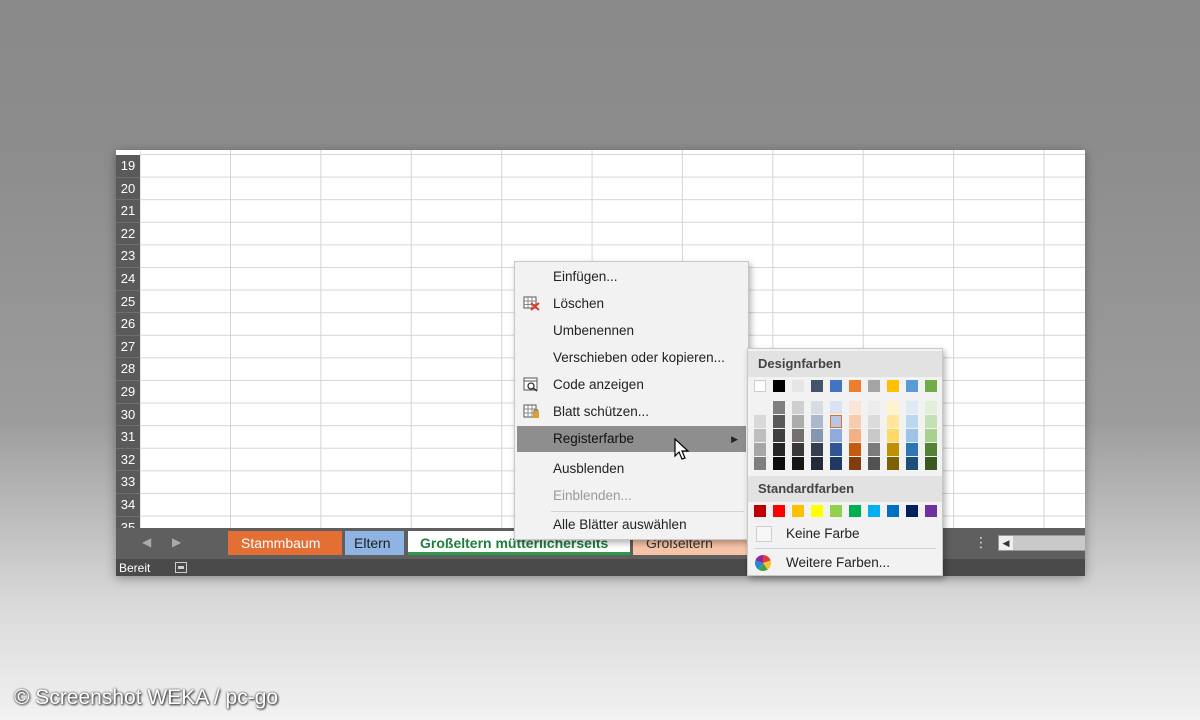 The width and height of the screenshot is (1200, 720). I want to click on row-header: 31, so click(128, 437).